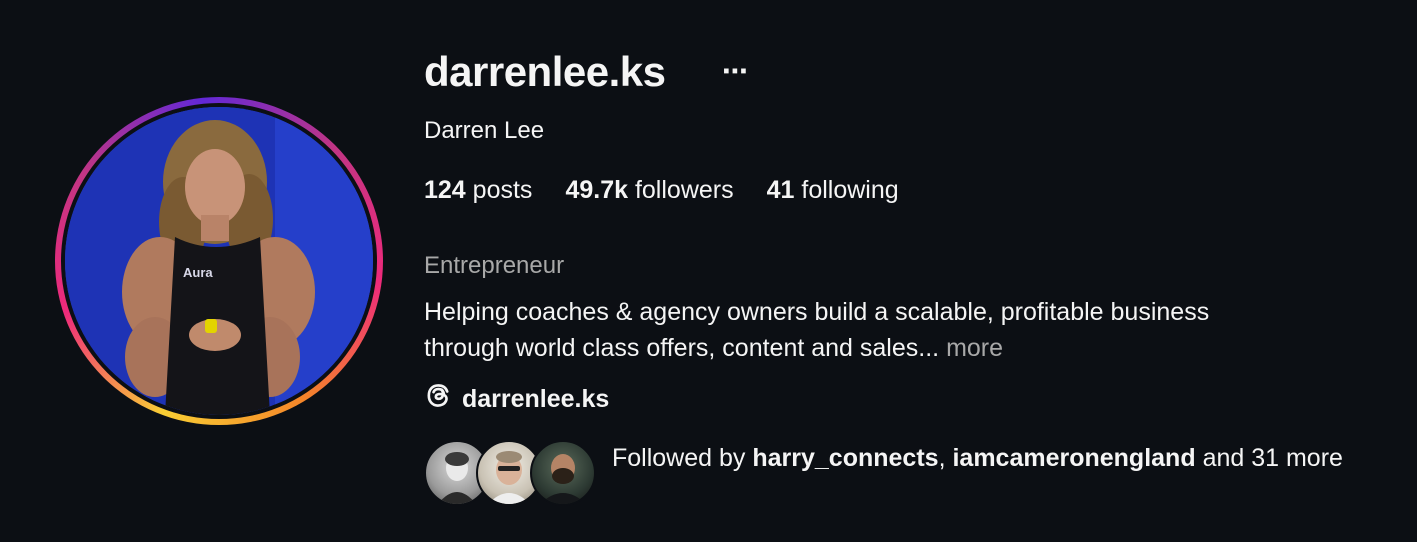  Describe the element at coordinates (780, 190) in the screenshot. I see `following-count: 41` at that location.